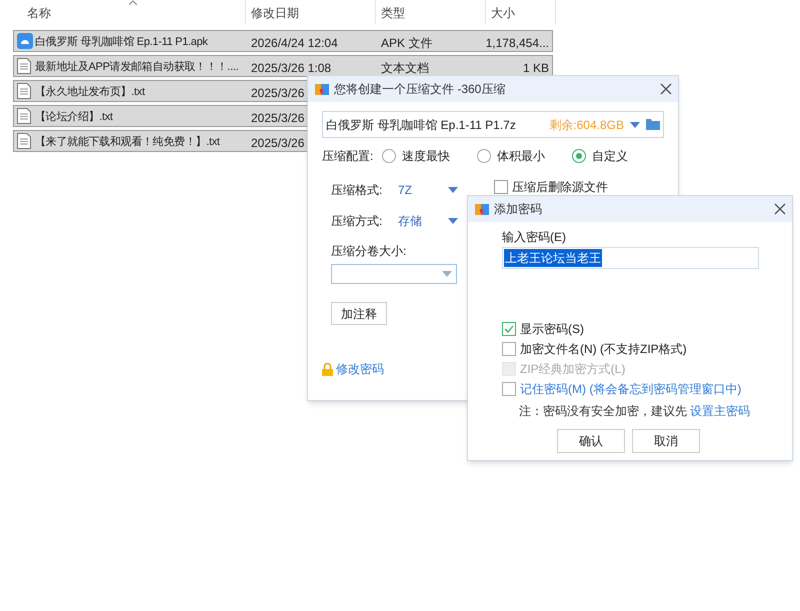 The image size is (800, 611). Describe the element at coordinates (74, 117) in the screenshot. I see `file-name: 【论坛介绍】.txt` at that location.